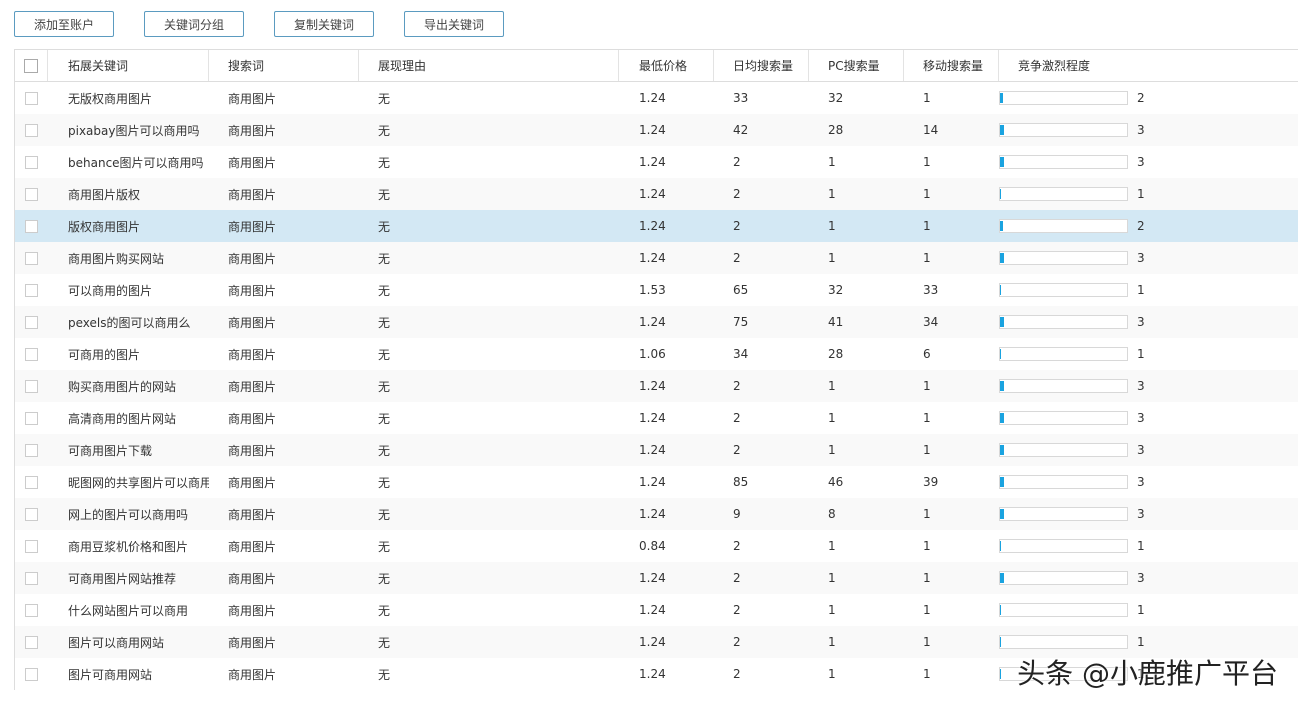  What do you see at coordinates (489, 65) in the screenshot?
I see `header-reason: 展现理由` at bounding box center [489, 65].